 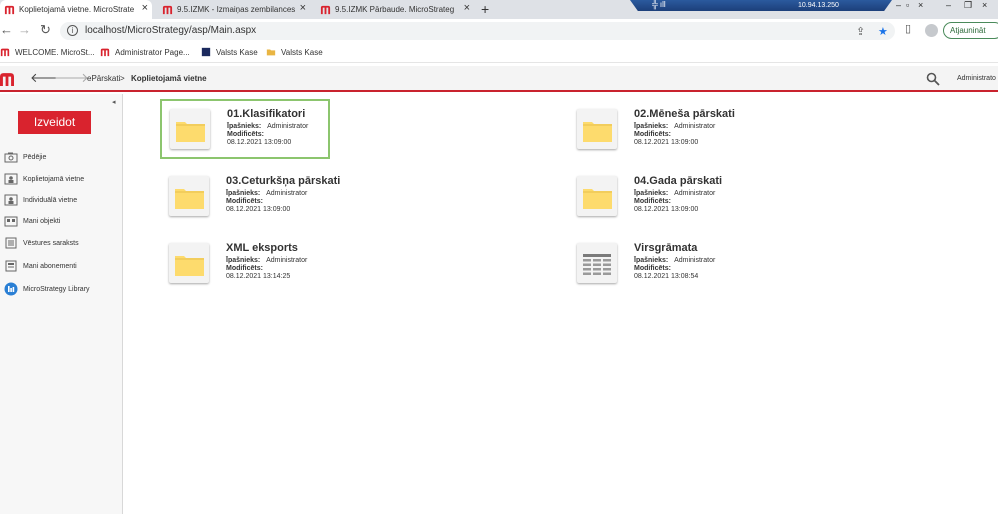 What do you see at coordinates (908, 29) in the screenshot?
I see `side-panel-icon: ▯` at bounding box center [908, 29].